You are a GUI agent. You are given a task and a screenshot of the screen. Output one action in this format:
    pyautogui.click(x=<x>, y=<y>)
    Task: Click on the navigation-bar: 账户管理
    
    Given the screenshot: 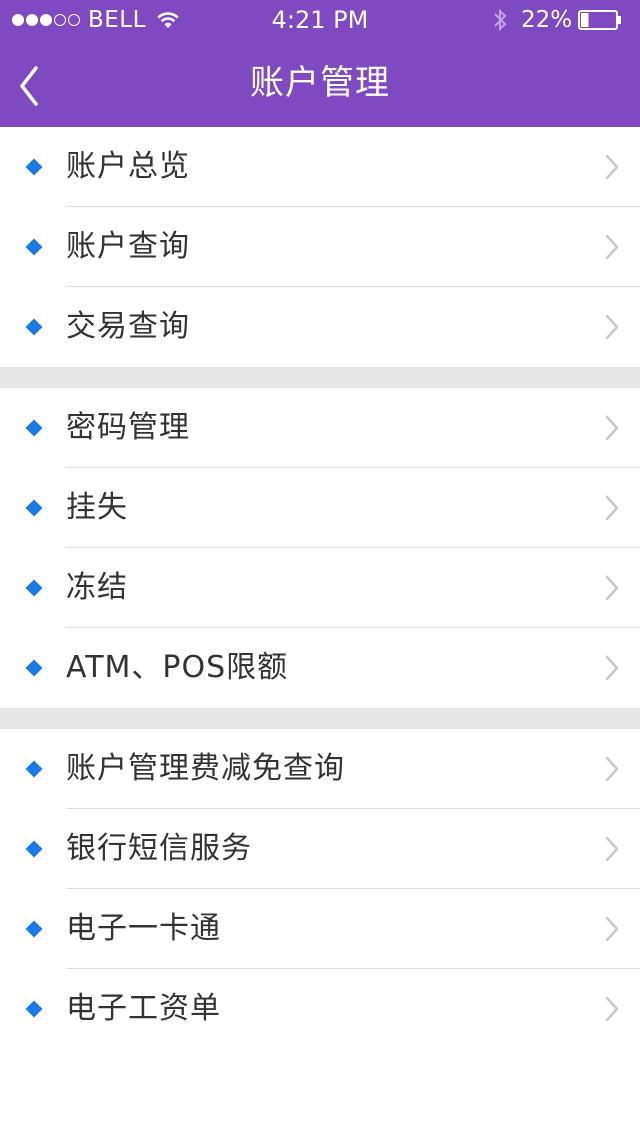 What is the action you would take?
    pyautogui.click(x=320, y=83)
    